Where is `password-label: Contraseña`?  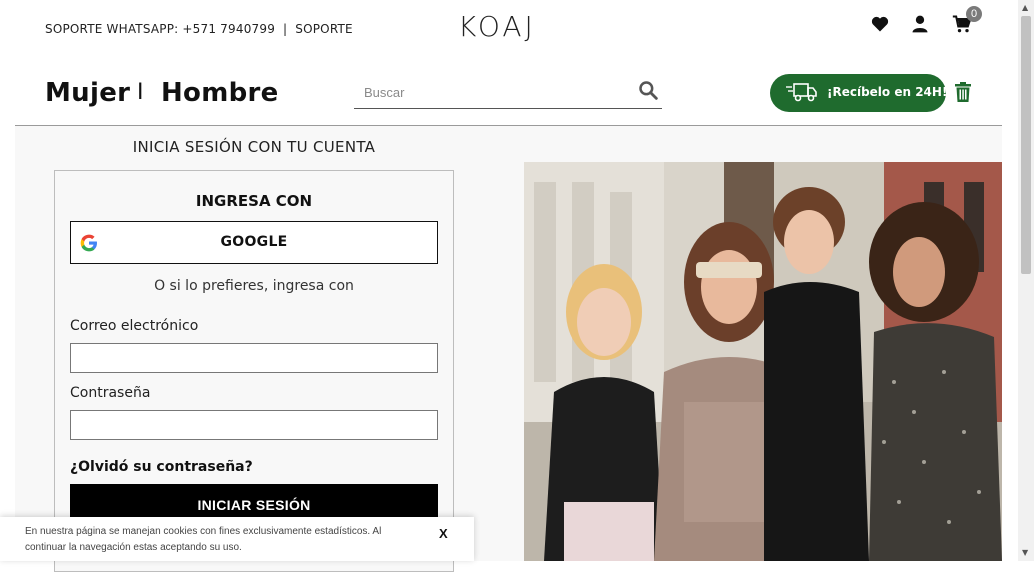 password-label: Contraseña is located at coordinates (110, 393).